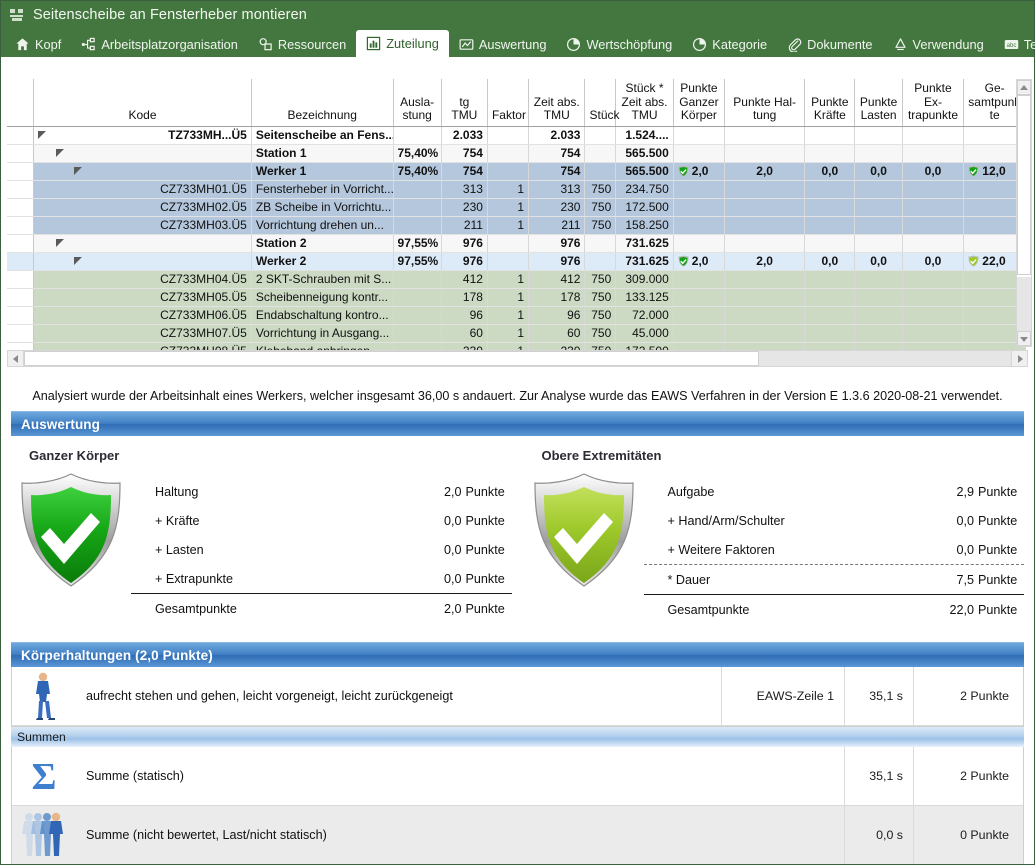 This screenshot has width=1035, height=865. I want to click on tab-kategorie: Kategorie, so click(729, 44).